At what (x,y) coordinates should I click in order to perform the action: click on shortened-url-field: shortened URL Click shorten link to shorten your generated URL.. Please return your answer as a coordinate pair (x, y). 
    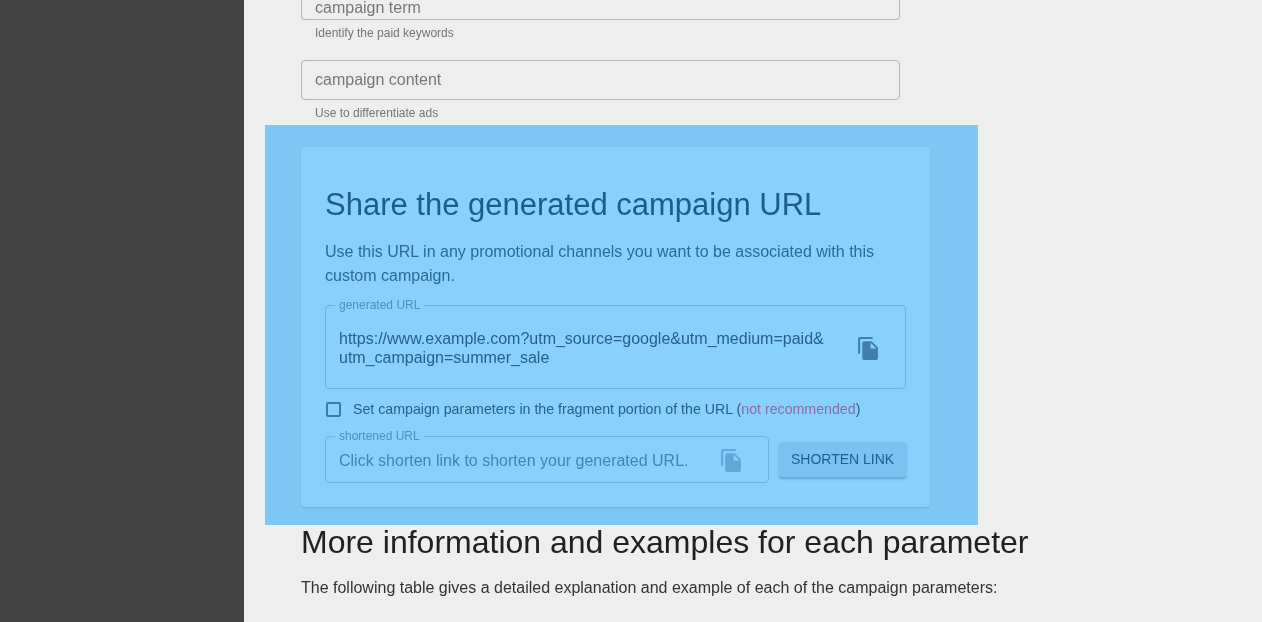
    Looking at the image, I should click on (547, 456).